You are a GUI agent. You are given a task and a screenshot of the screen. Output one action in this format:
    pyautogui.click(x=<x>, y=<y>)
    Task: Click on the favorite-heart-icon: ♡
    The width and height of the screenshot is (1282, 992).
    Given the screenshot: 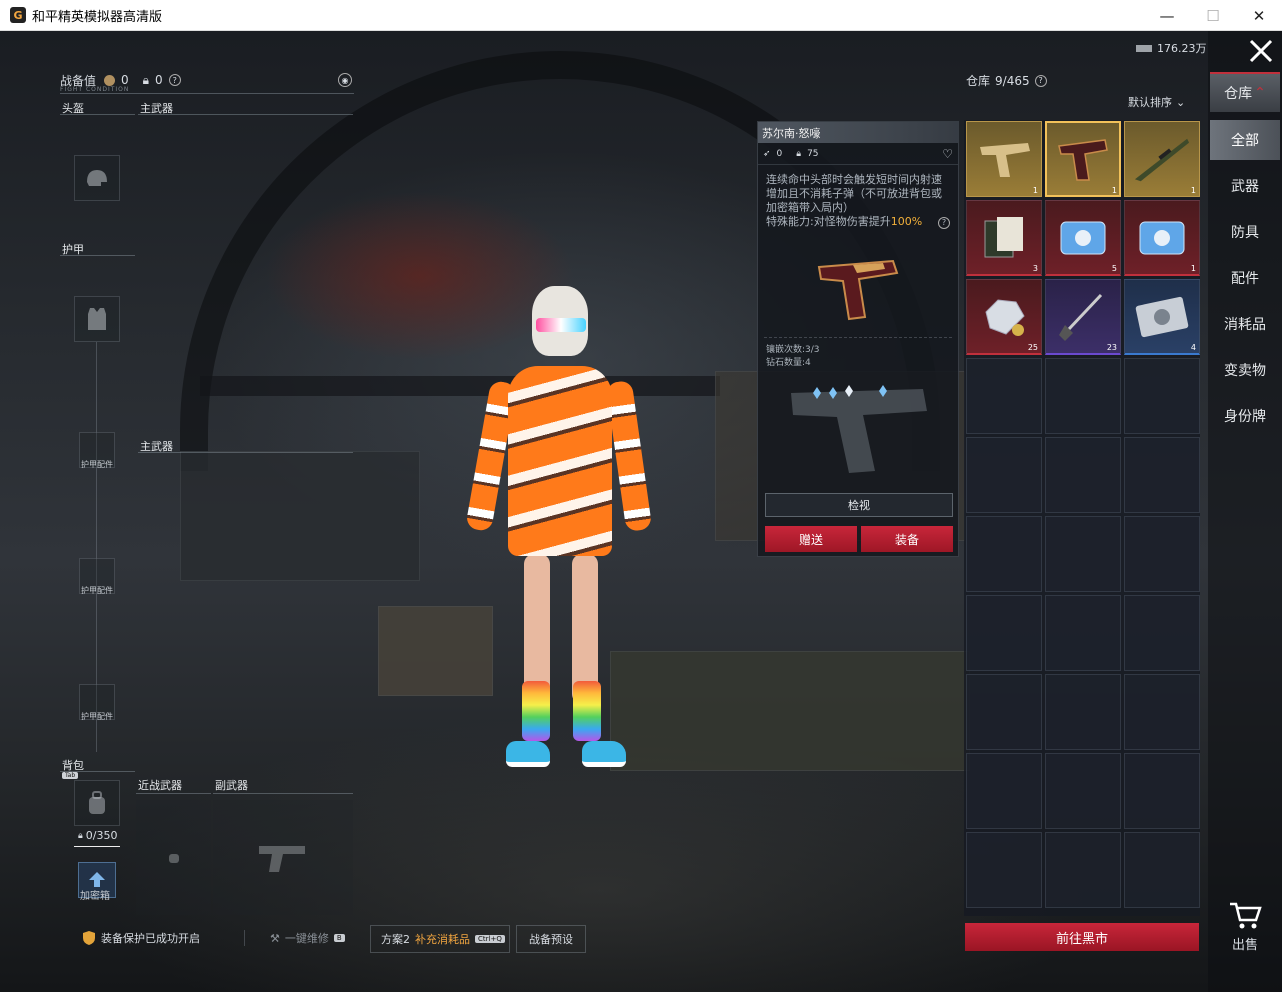 What is the action you would take?
    pyautogui.click(x=947, y=154)
    